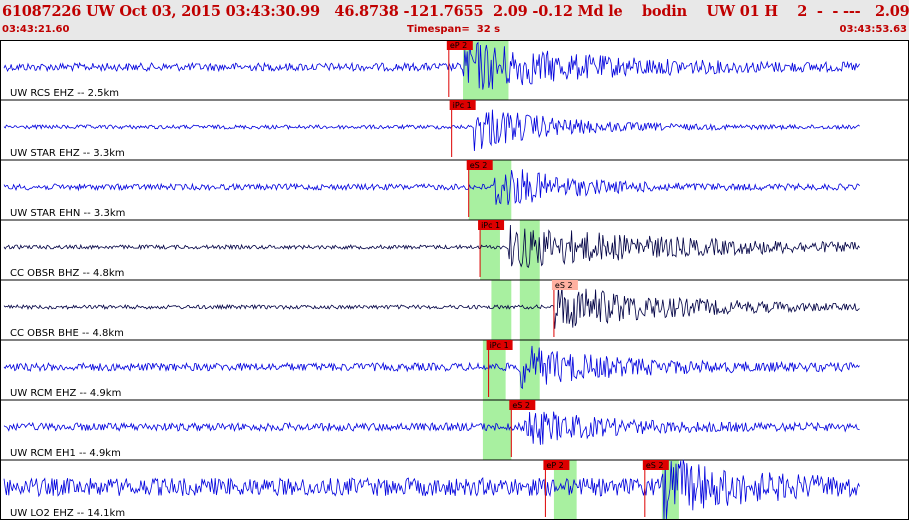 This screenshot has height=525, width=909. I want to click on channel-trace-row: eP 2 UW RCS EHZ -- 2.5km, so click(431, 69).